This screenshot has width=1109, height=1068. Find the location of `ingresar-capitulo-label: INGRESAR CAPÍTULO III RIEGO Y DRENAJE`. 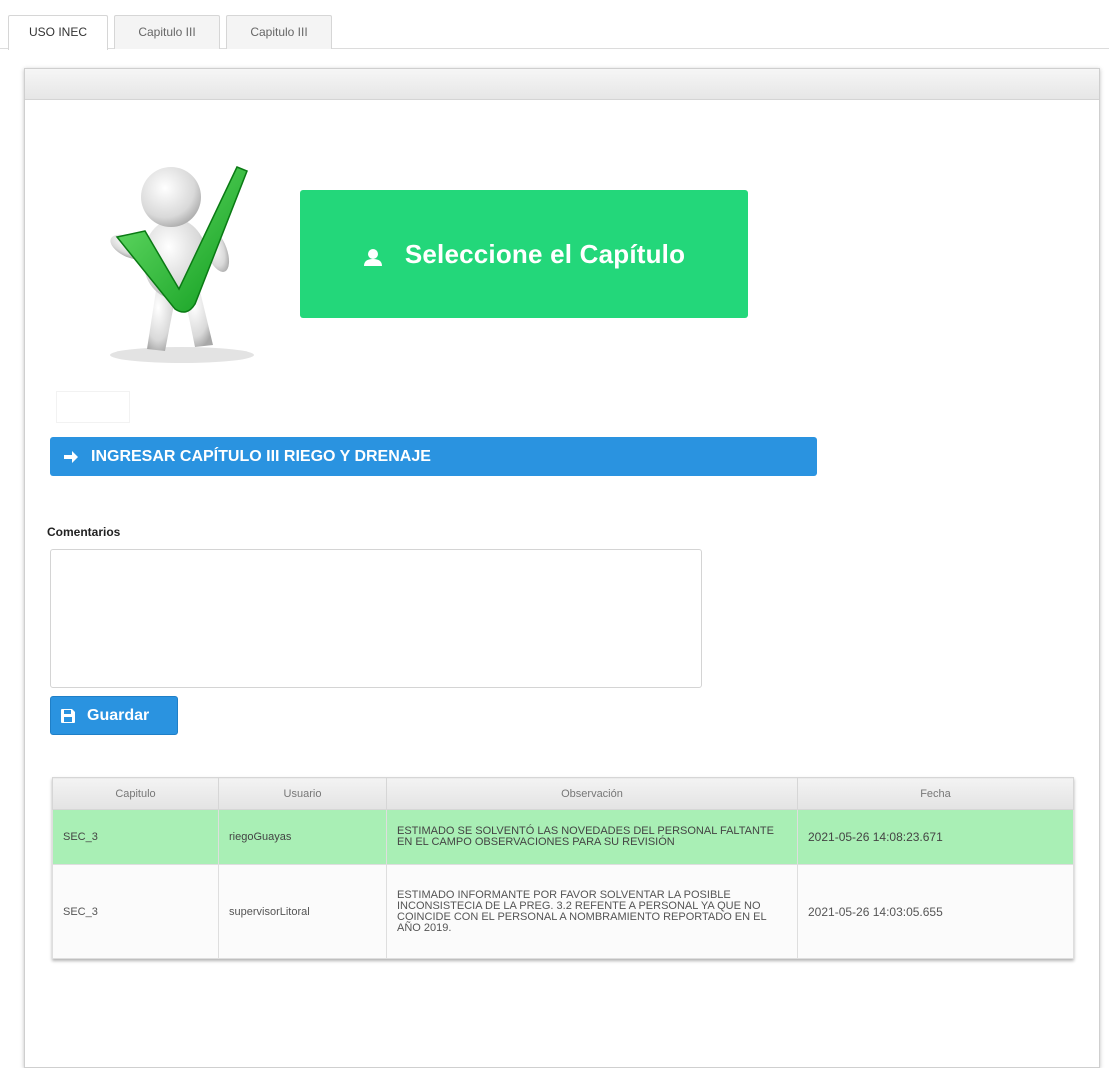

ingresar-capitulo-label: INGRESAR CAPÍTULO III RIEGO Y DRENAJE is located at coordinates (261, 456).